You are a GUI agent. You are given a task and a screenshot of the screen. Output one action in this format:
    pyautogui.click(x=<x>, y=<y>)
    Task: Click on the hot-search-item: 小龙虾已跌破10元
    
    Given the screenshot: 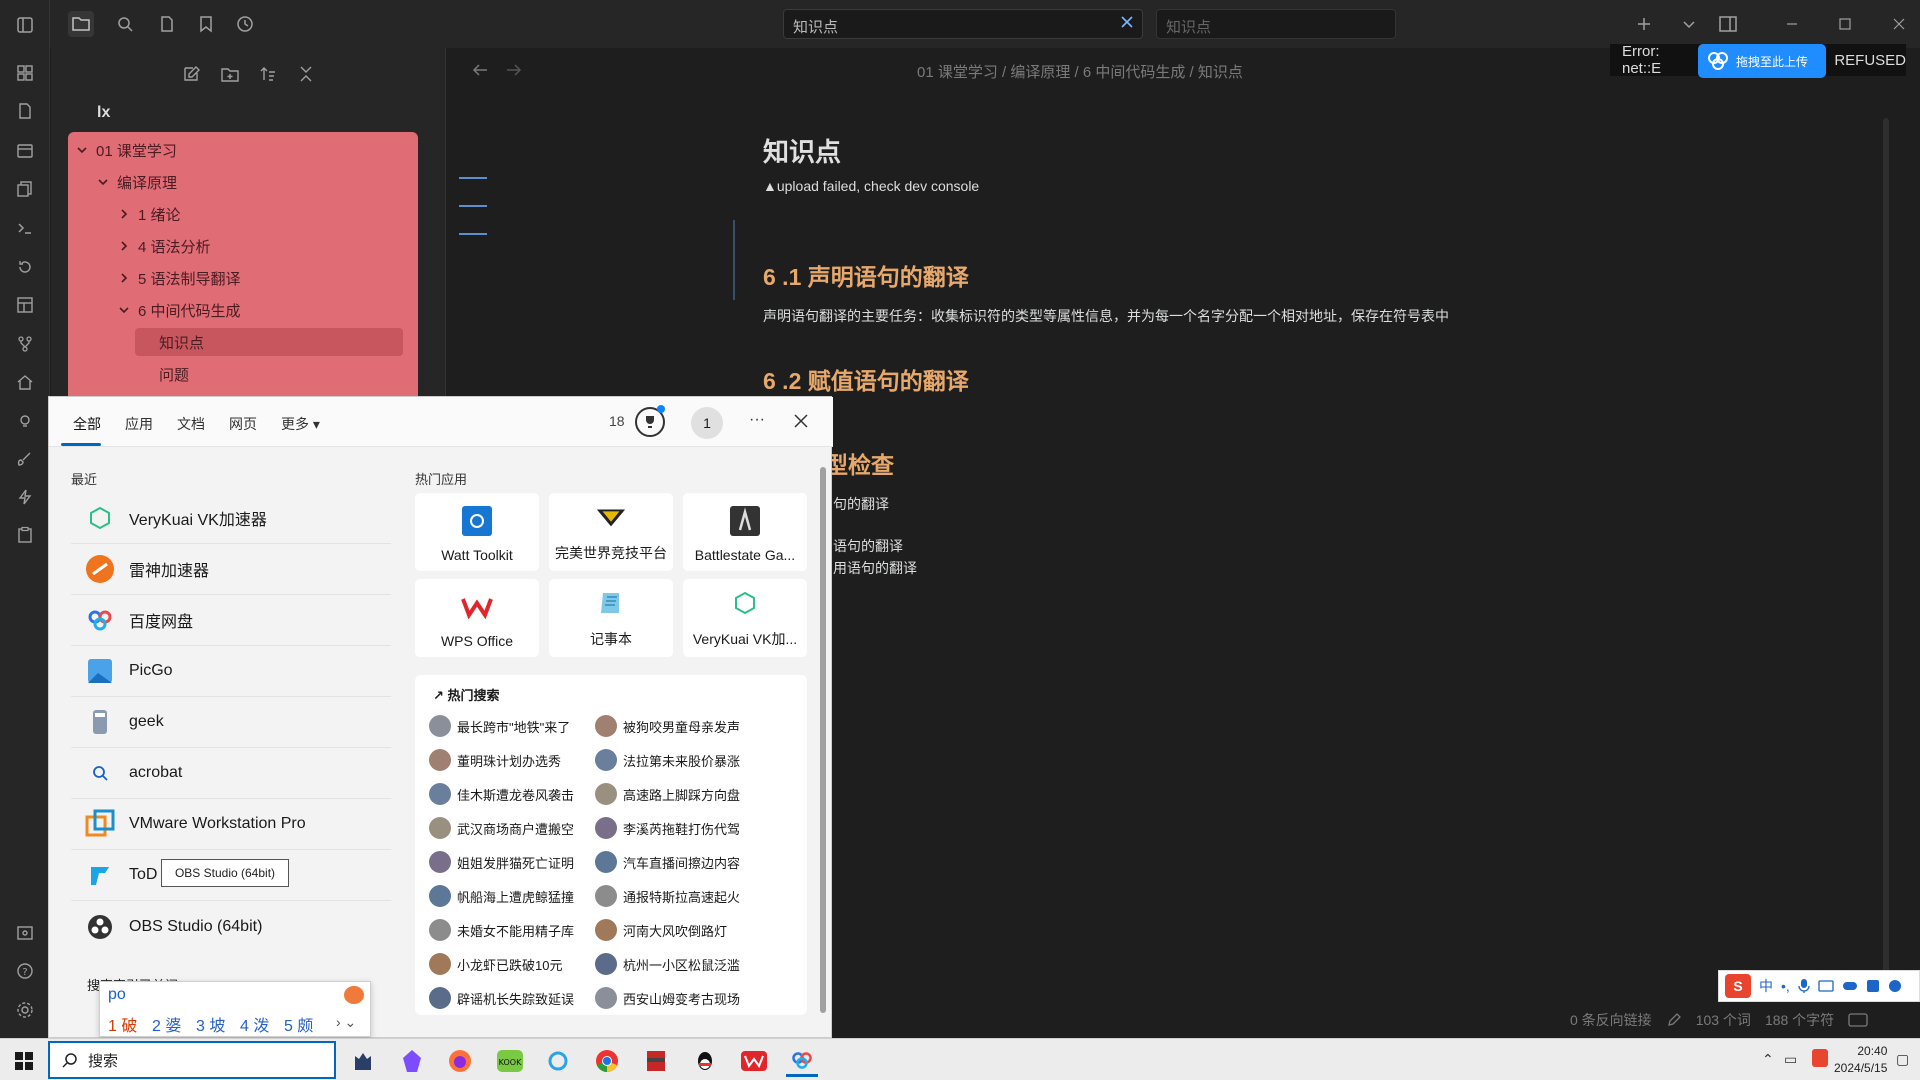 What is the action you would take?
    pyautogui.click(x=495, y=964)
    